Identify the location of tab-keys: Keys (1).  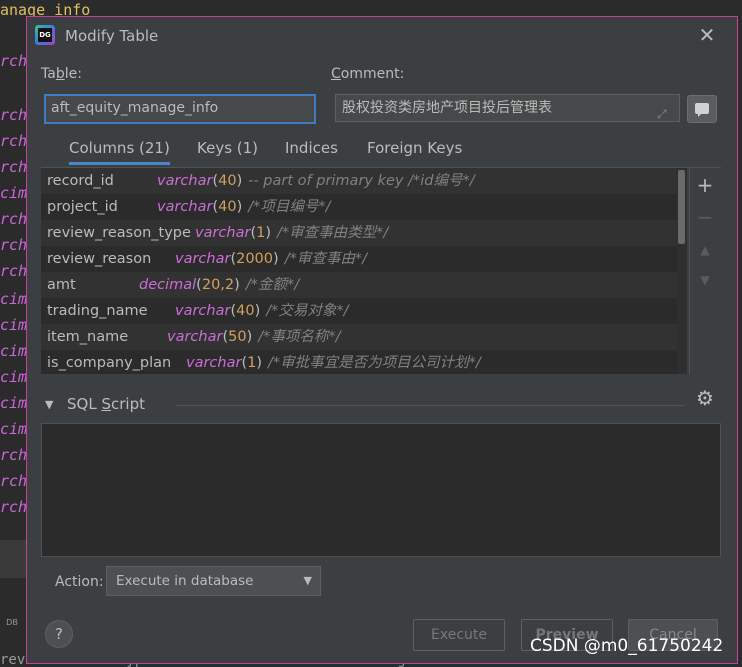
(227, 148).